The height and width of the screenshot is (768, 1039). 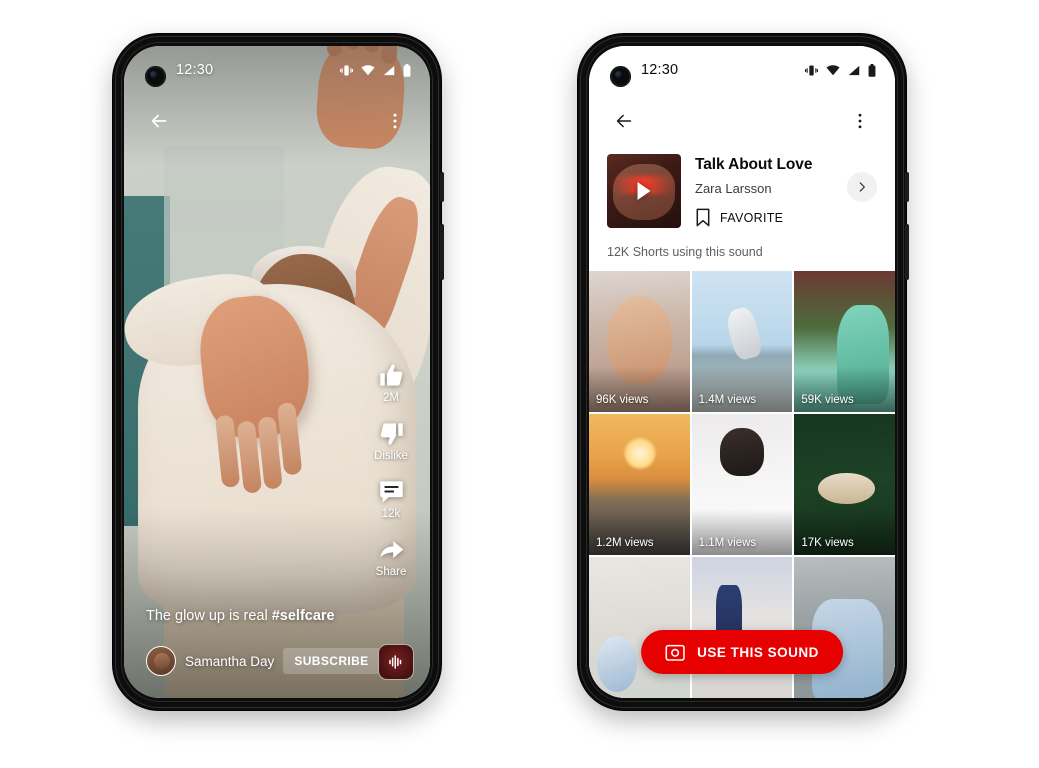 I want to click on chevron-right-icon, so click(x=862, y=187).